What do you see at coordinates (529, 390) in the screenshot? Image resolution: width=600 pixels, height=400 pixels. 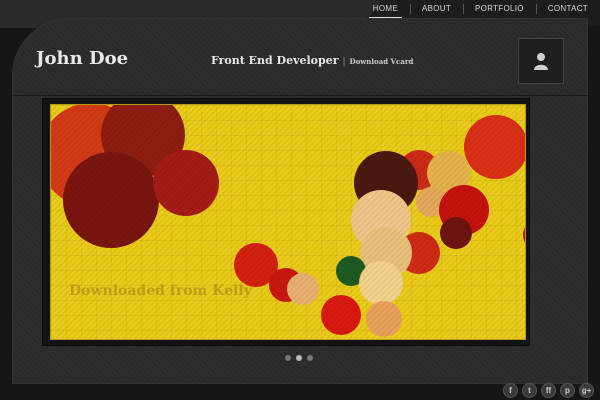 I see `twitter-icon: t` at bounding box center [529, 390].